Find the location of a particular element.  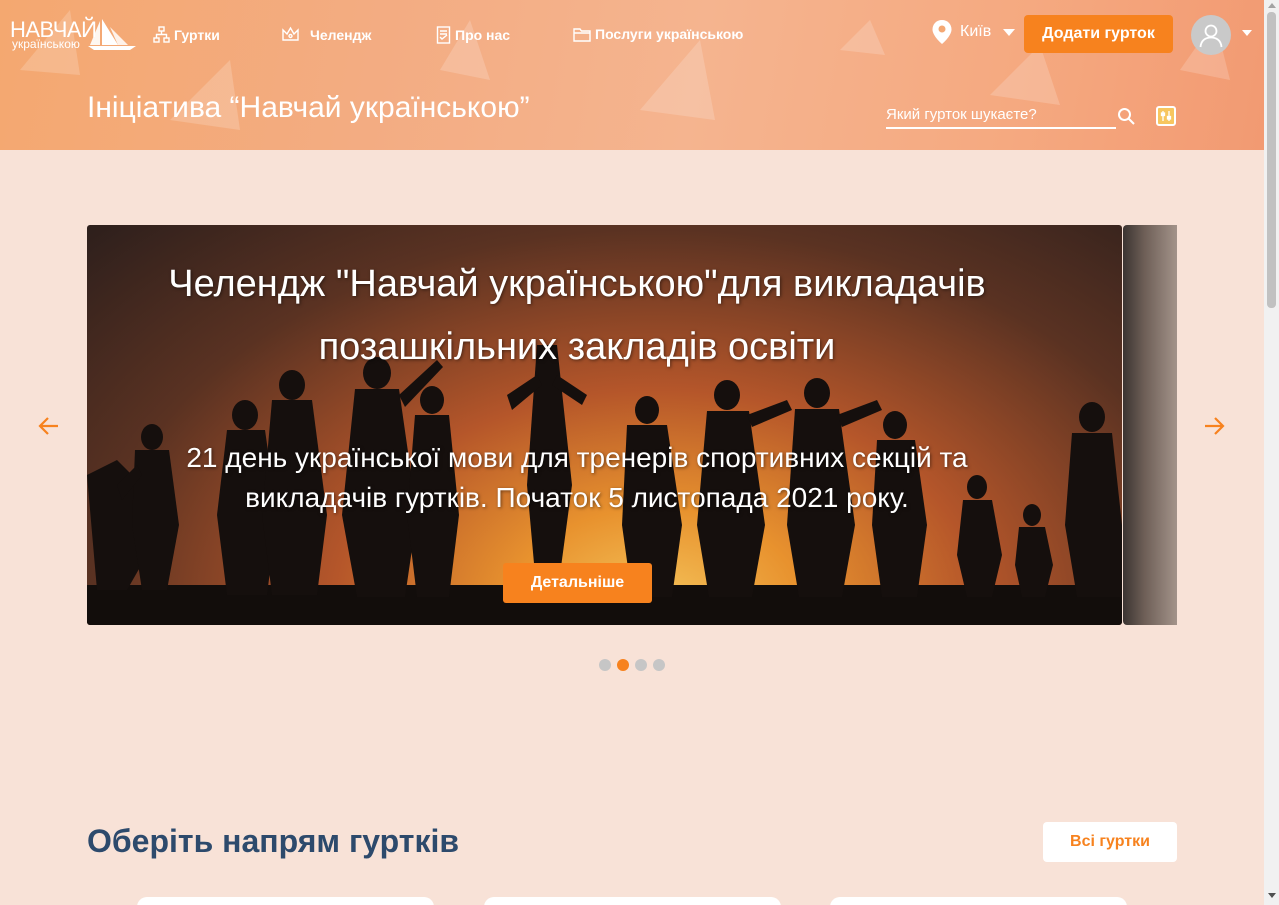

nav-about: Про нас is located at coordinates (473, 35).